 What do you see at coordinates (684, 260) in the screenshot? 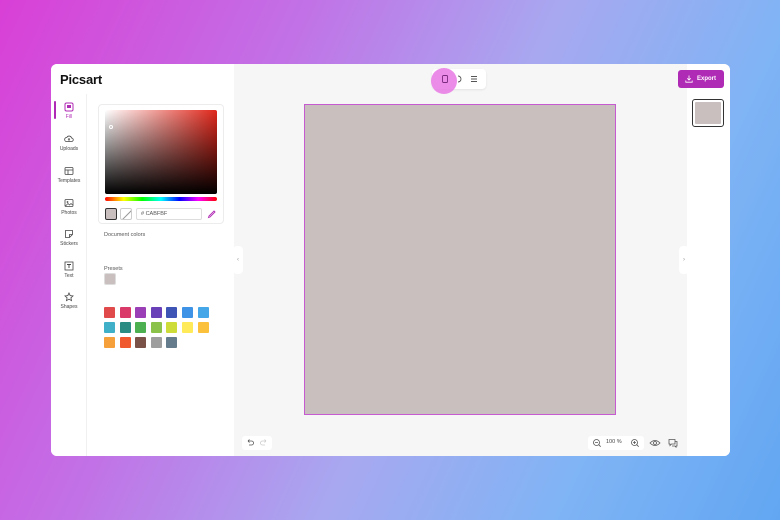
I see `chevron-right-icon: ›` at bounding box center [684, 260].